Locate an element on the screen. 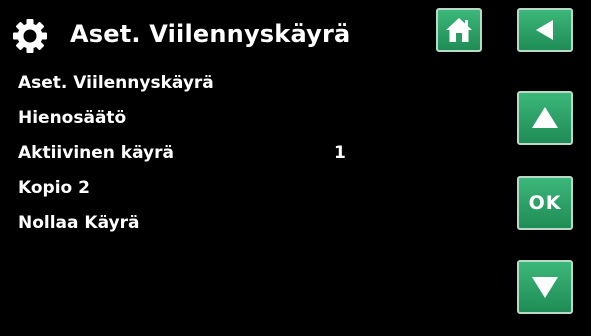 Image resolution: width=591 pixels, height=336 pixels. scroll-up-button is located at coordinates (545, 118).